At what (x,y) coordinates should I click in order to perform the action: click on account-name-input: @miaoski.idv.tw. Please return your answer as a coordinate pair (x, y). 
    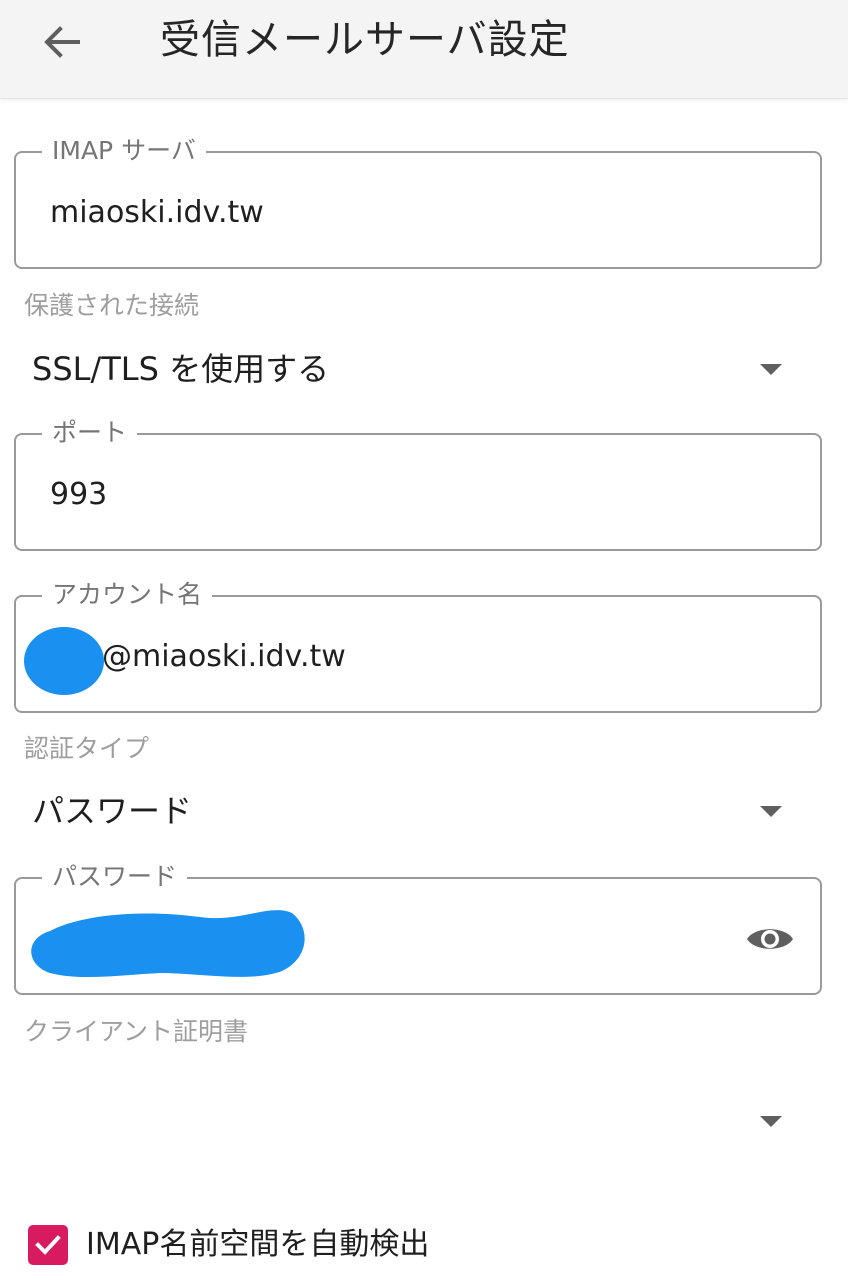
    Looking at the image, I should click on (224, 657).